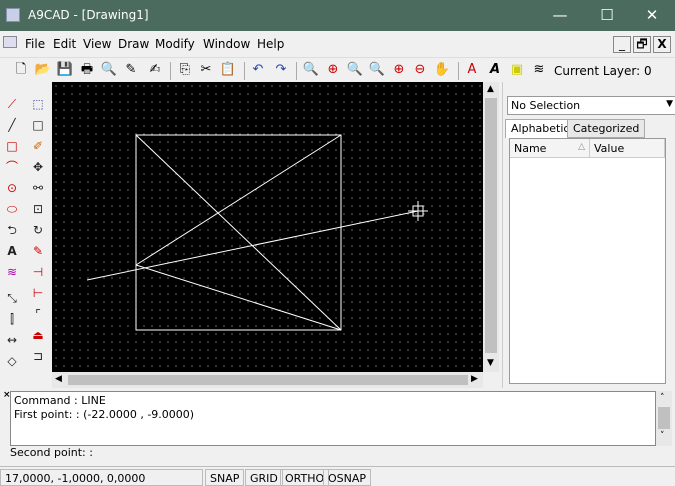 The image size is (675, 486). I want to click on menu-help: Help, so click(270, 44).